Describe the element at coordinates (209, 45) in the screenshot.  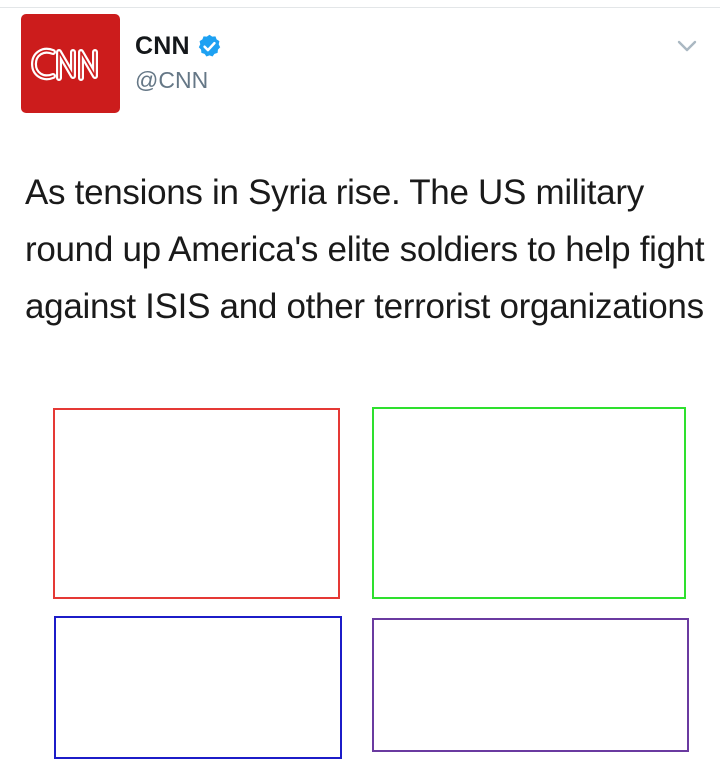
I see `verified-badge-icon` at that location.